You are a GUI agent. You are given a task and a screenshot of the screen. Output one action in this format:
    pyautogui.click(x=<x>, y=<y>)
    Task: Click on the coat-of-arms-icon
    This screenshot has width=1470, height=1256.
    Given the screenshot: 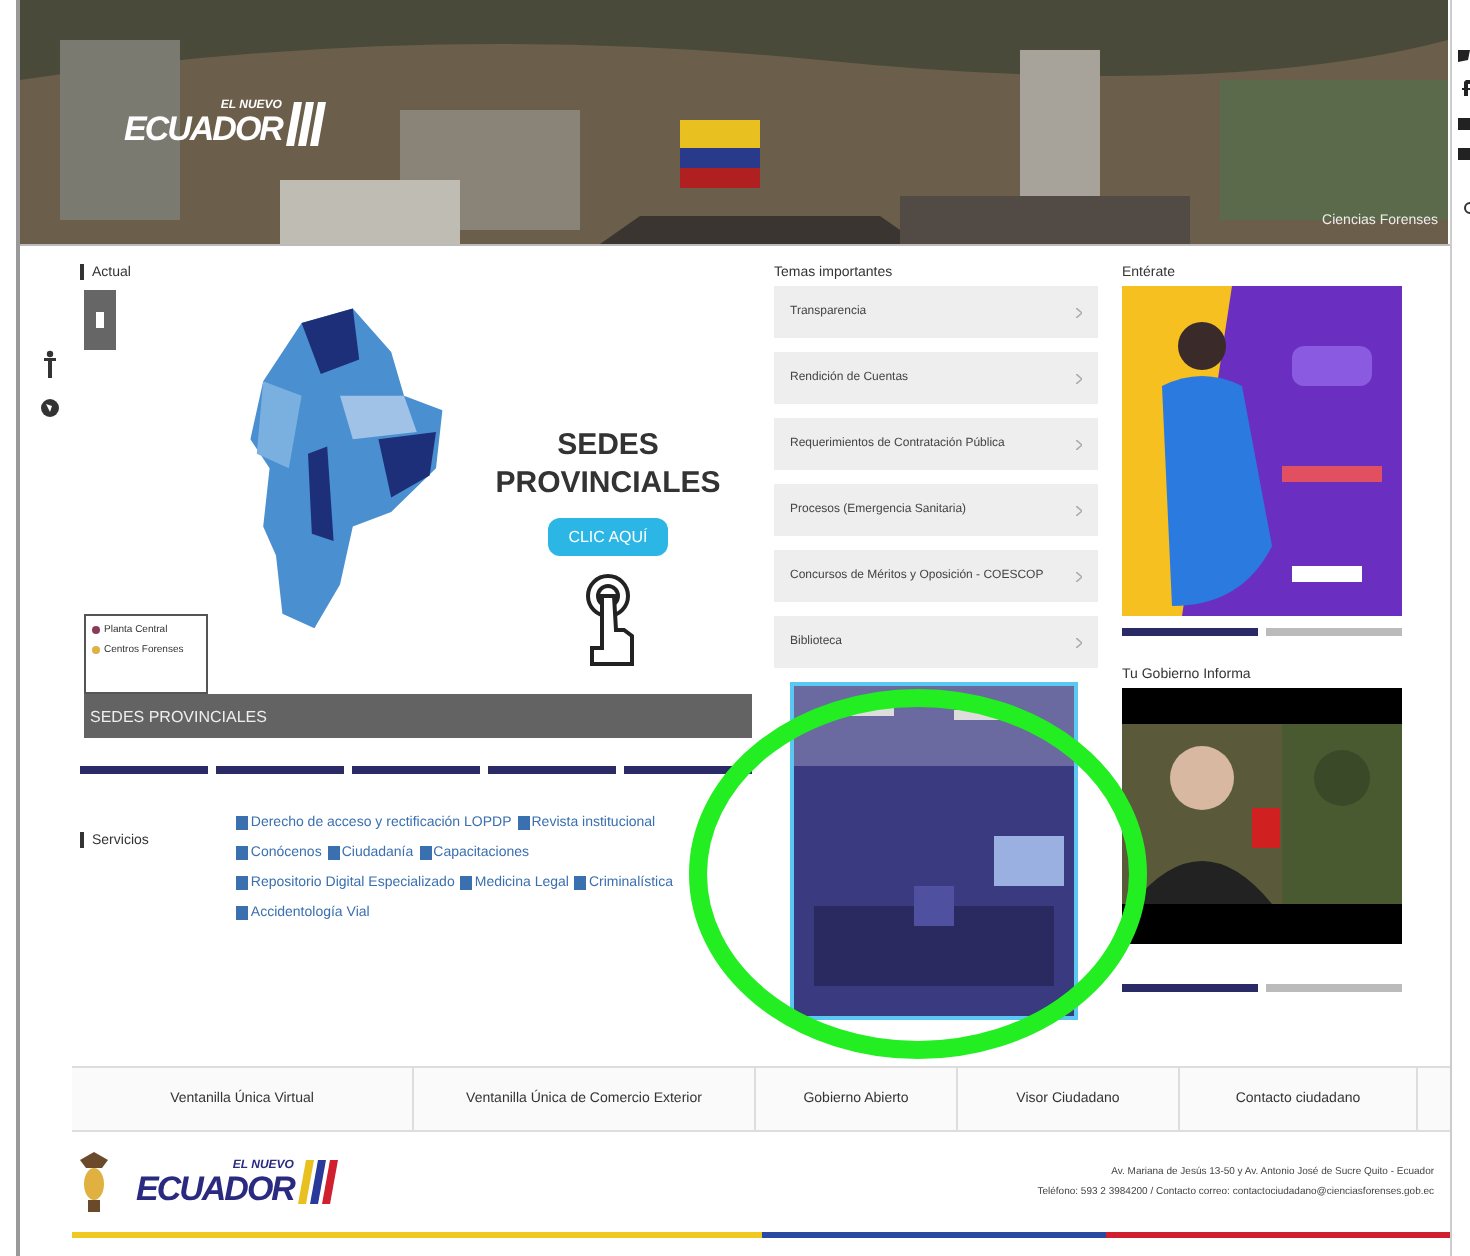 What is the action you would take?
    pyautogui.click(x=94, y=1182)
    